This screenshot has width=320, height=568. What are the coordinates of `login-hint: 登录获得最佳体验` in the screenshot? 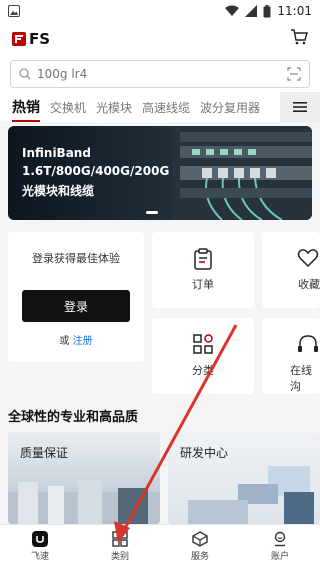 It's located at (76, 258).